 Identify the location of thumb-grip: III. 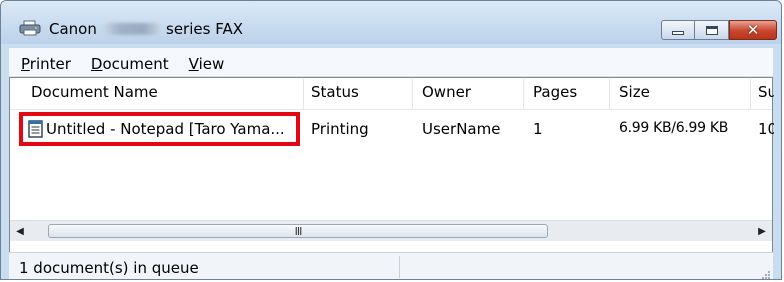
(298, 231).